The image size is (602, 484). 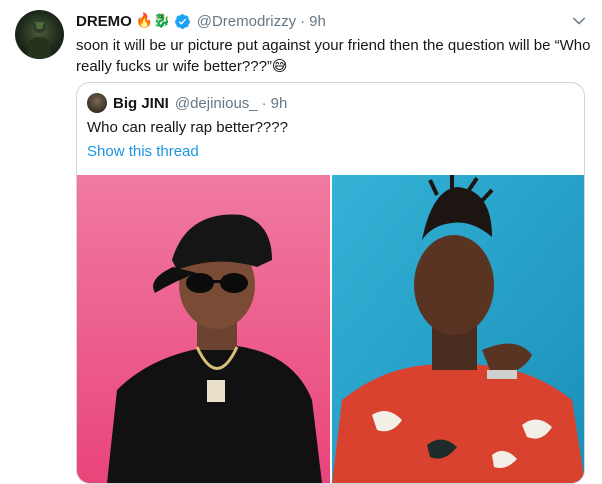 I want to click on quoted-tweet-text: Who can really rap better????, so click(x=187, y=127).